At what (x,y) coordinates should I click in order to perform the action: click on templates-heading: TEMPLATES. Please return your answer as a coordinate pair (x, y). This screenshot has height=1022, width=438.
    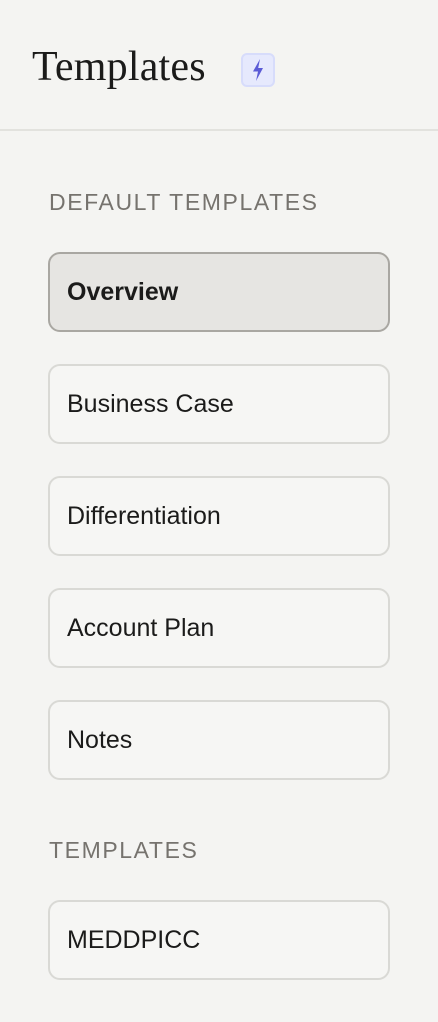
    Looking at the image, I should click on (124, 850).